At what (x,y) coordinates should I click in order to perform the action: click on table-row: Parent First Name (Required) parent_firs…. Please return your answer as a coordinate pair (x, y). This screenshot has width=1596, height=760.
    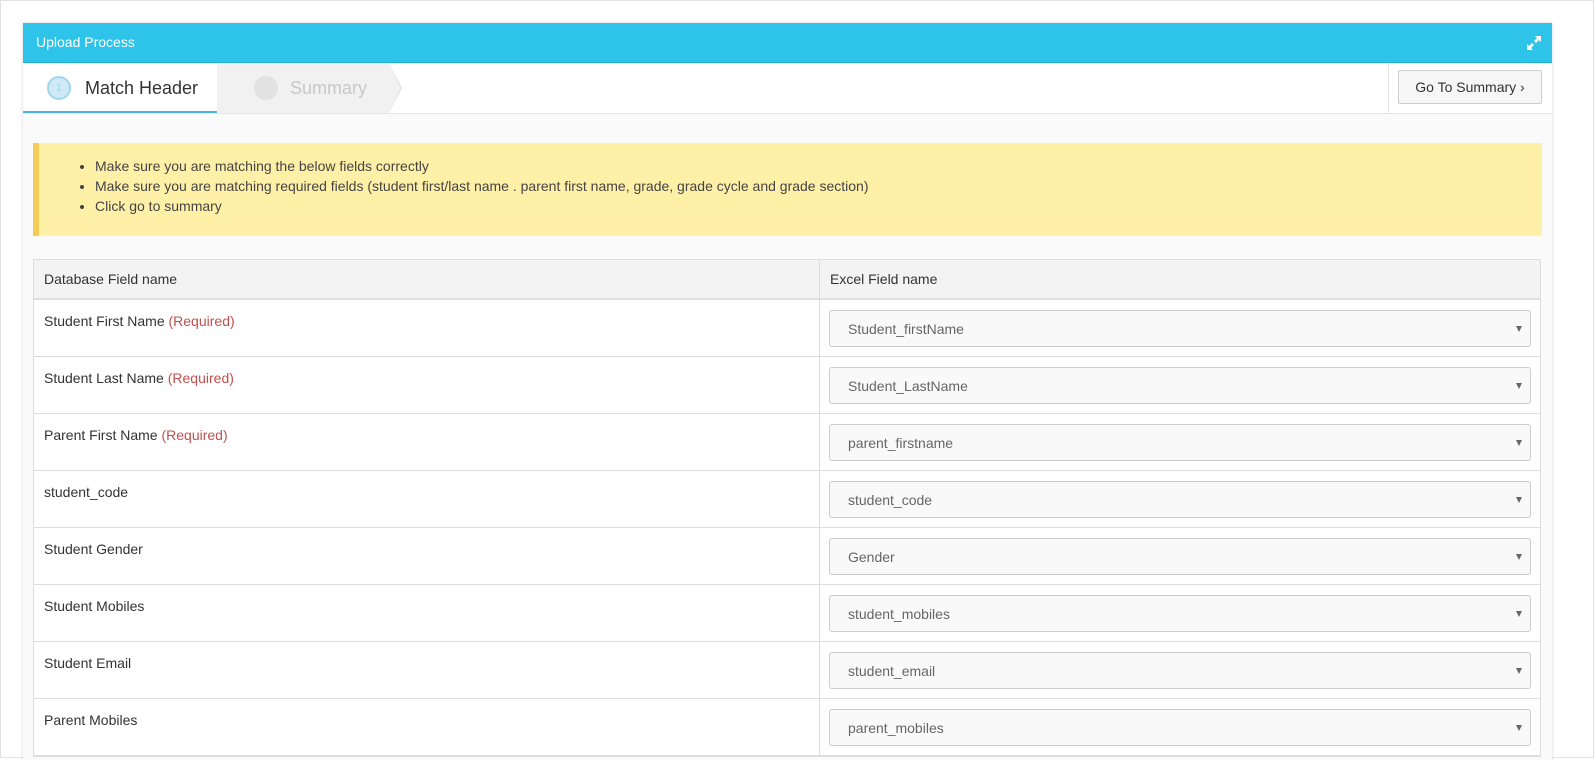
    Looking at the image, I should click on (787, 442).